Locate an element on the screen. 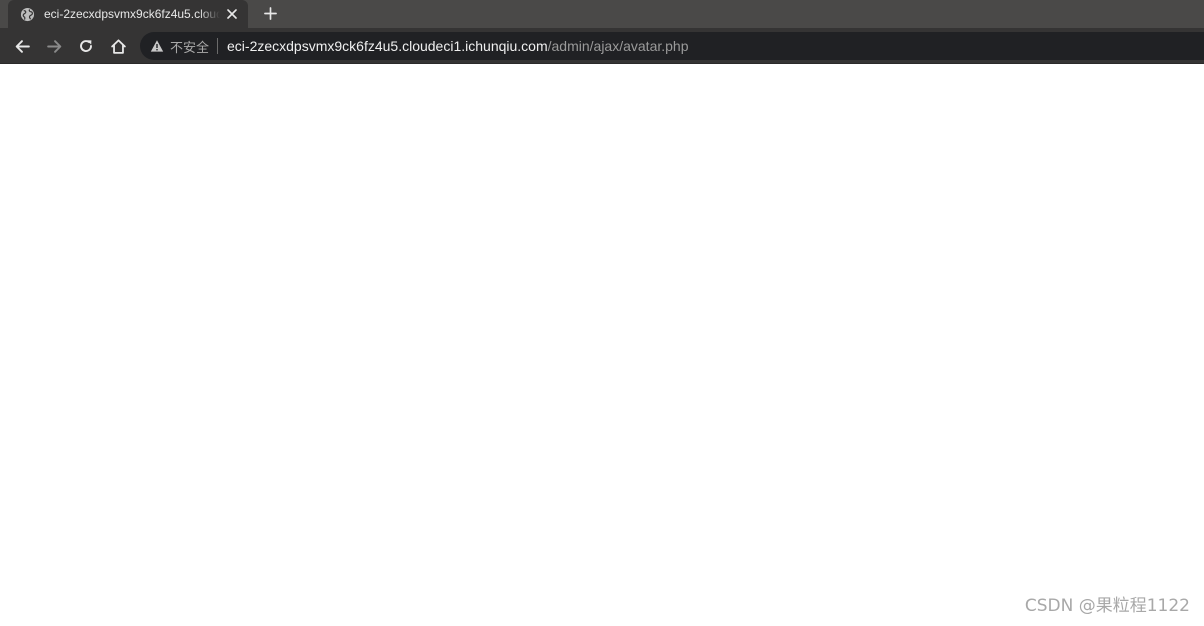  globe-icon is located at coordinates (27, 14).